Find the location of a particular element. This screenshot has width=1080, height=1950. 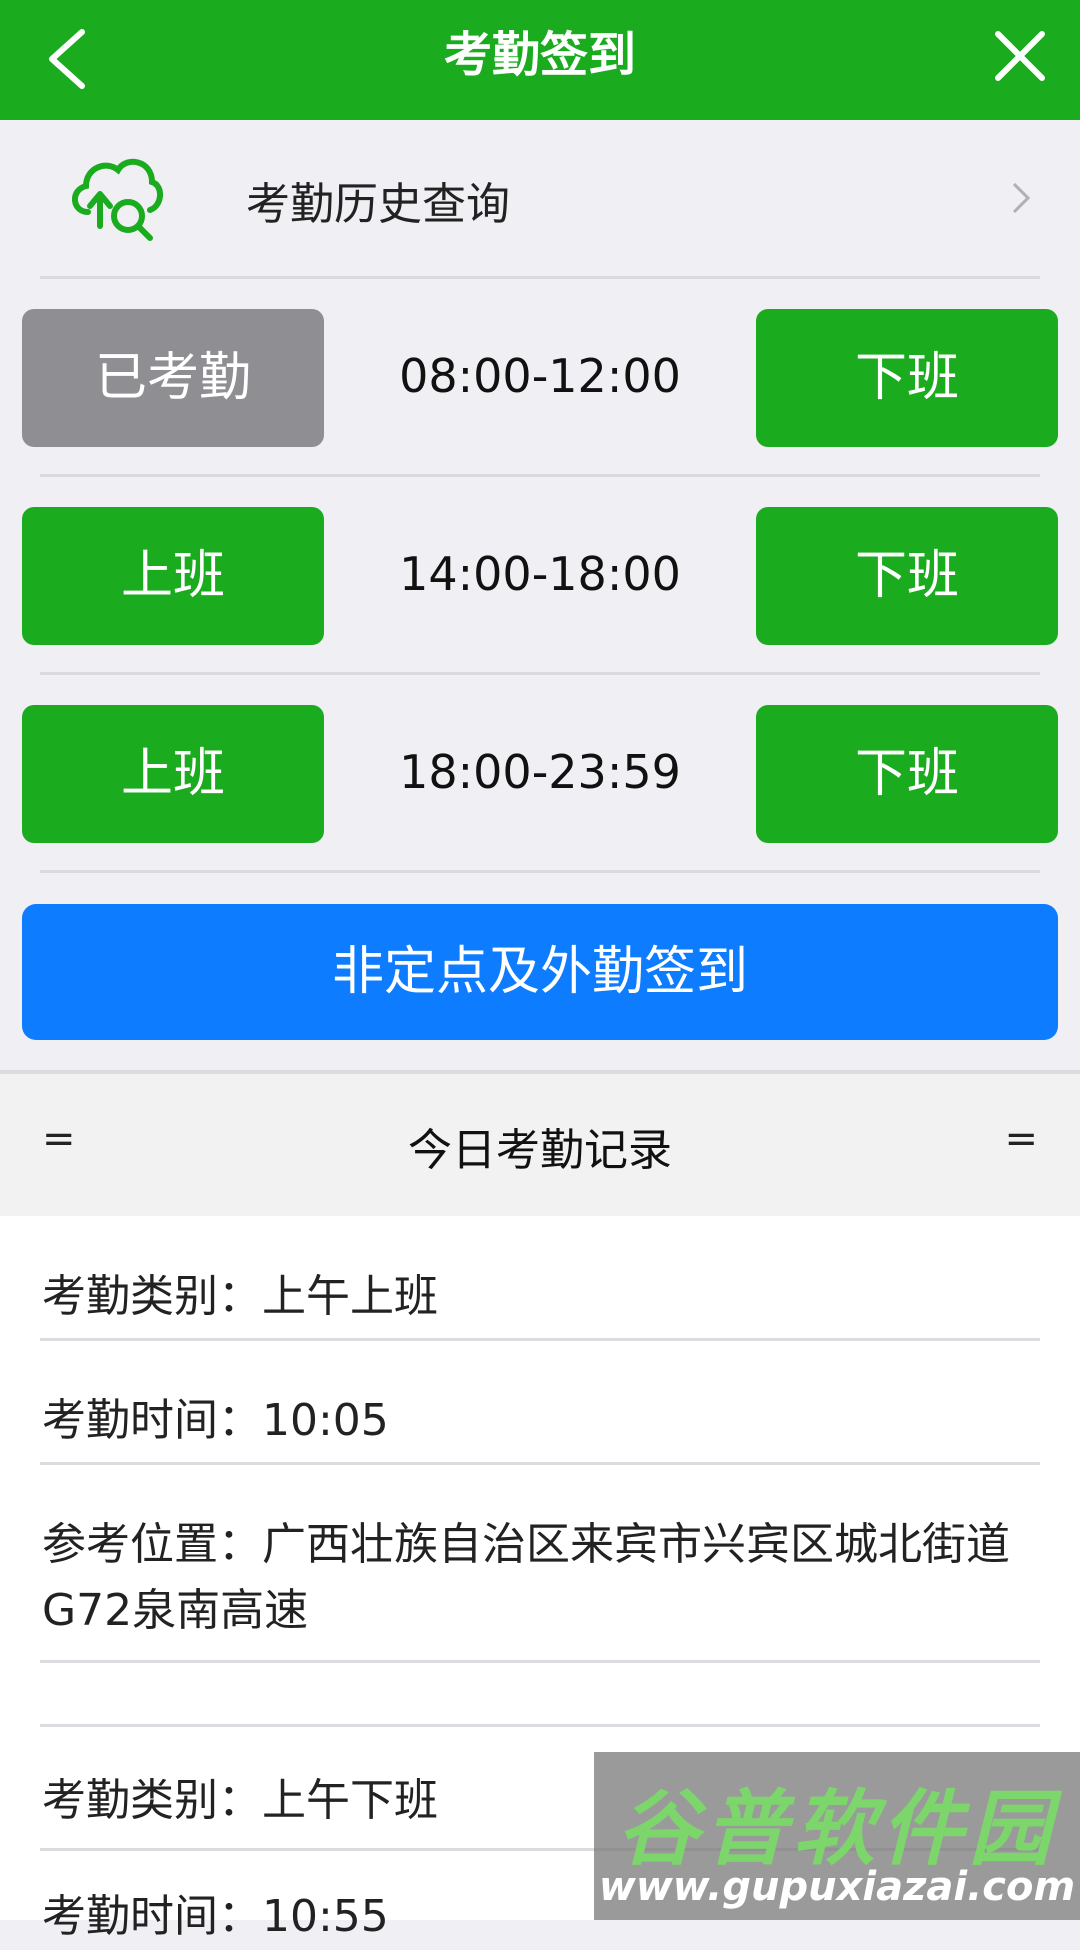

shift-time: 08:00-12:00 is located at coordinates (540, 376).